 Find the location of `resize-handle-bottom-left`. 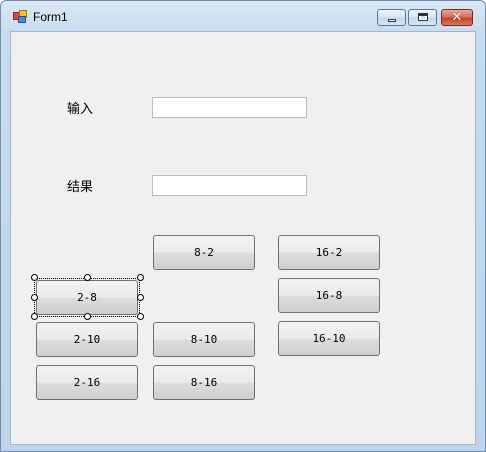

resize-handle-bottom-left is located at coordinates (34, 316).